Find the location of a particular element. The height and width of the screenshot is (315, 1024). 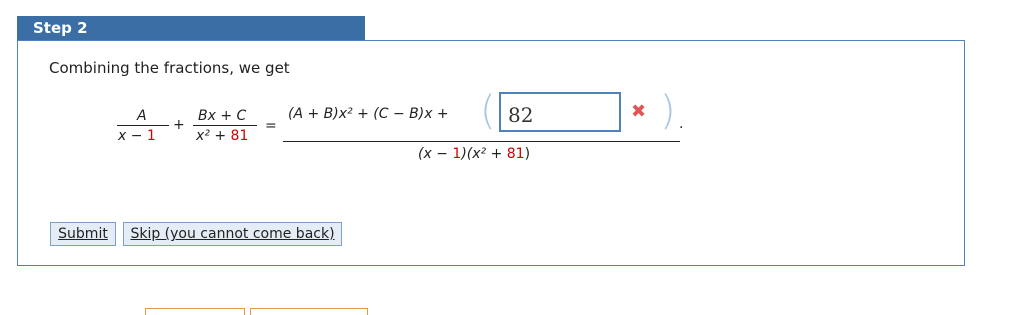

skip-button: Skip (you cannot come back) is located at coordinates (232, 234).